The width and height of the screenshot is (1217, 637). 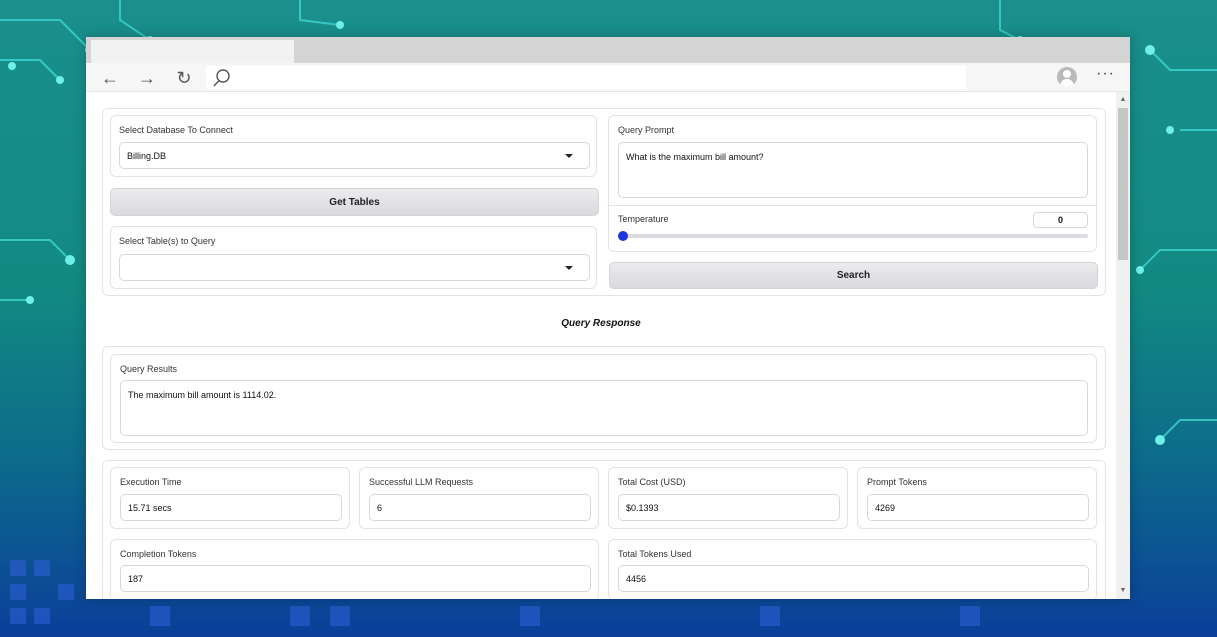 I want to click on execution-time-label: Execution Time, so click(x=151, y=482).